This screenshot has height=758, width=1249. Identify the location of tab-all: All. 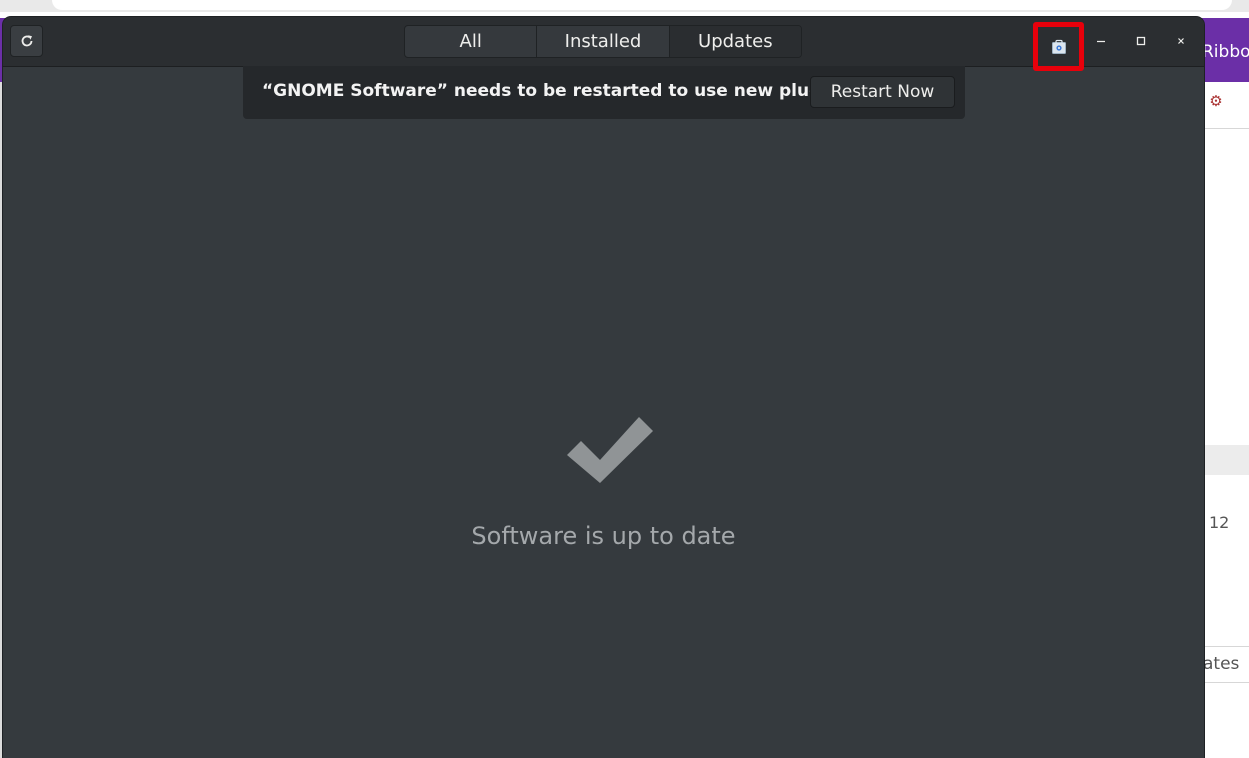
(471, 41).